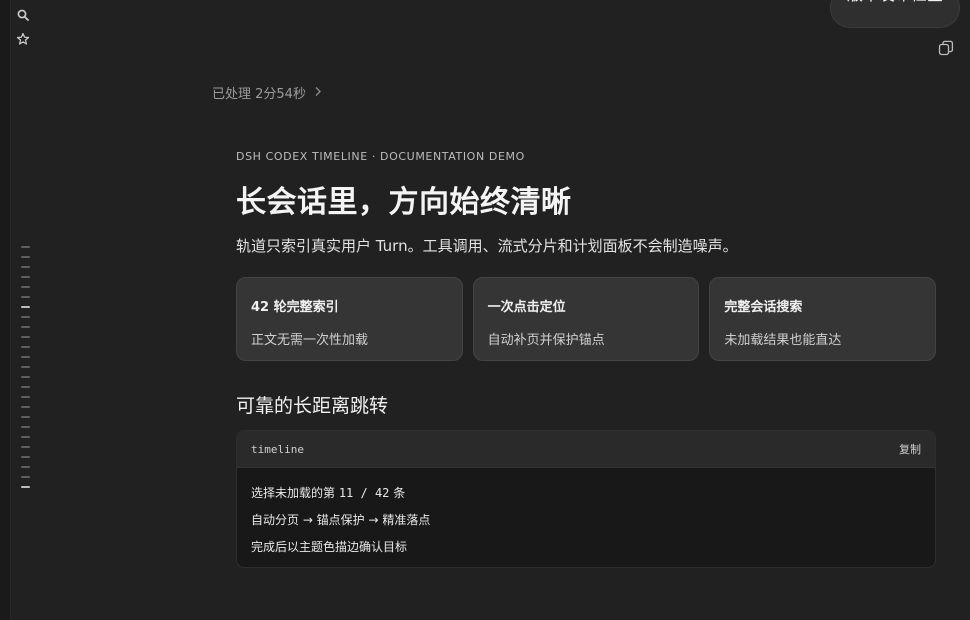  Describe the element at coordinates (546, 340) in the screenshot. I see `feature-card-desc: 自动补页并保护锚点` at that location.